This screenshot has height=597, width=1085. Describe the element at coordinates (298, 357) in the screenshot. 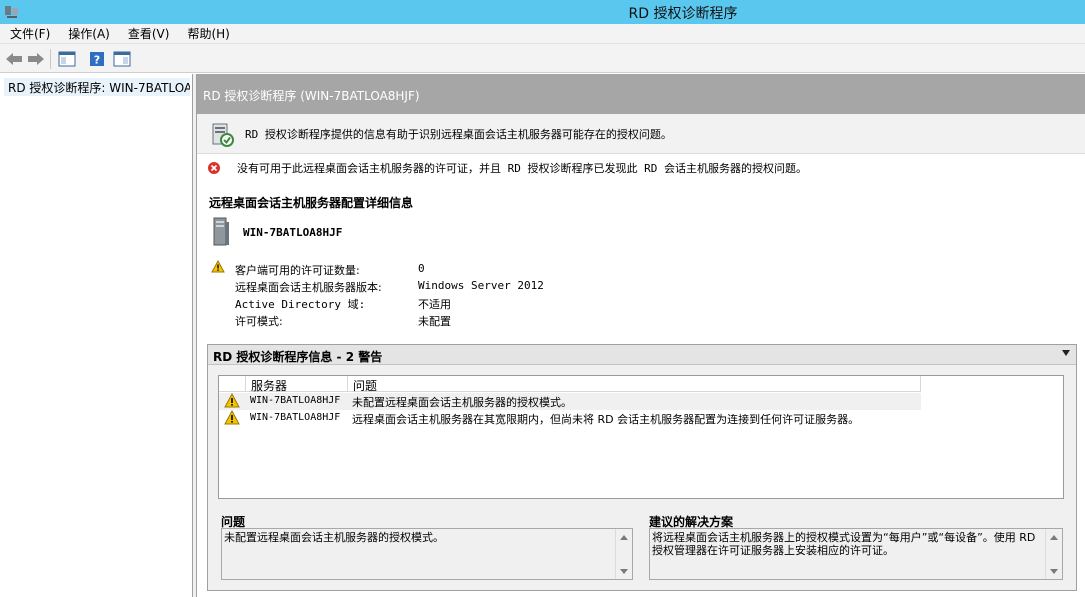

I see `diagnostics-title: RD 授权诊断程序信息 - 2 警告` at that location.